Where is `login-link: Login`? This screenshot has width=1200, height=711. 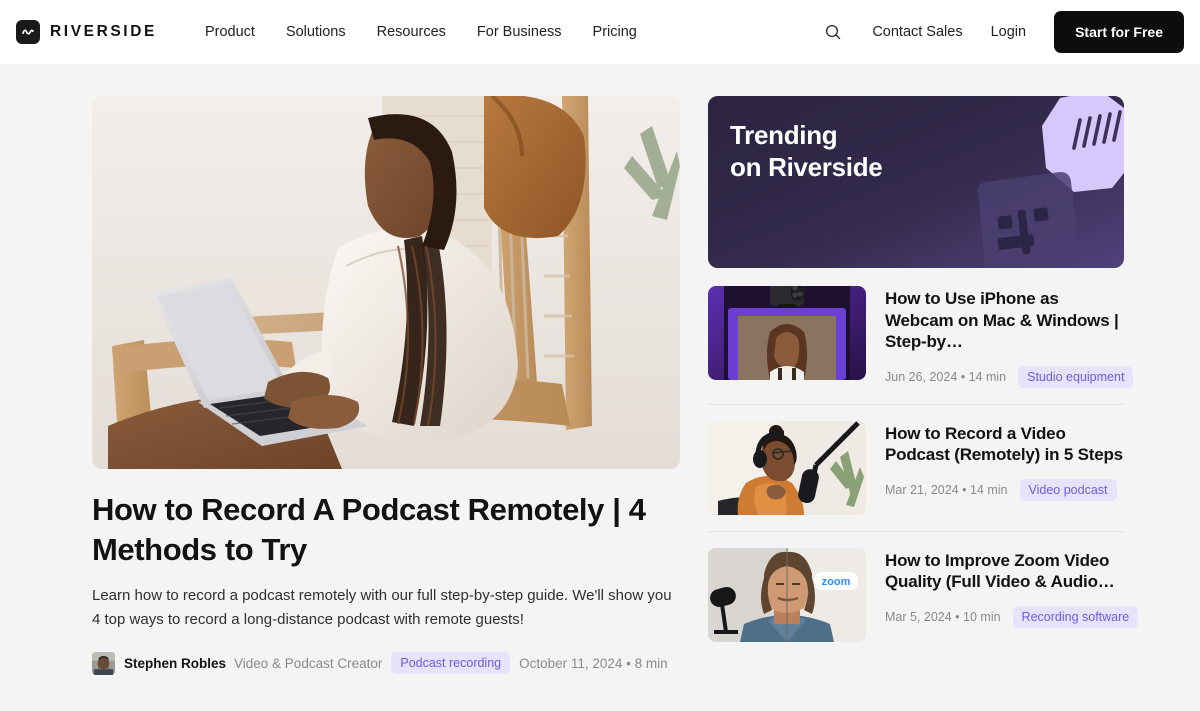
login-link: Login is located at coordinates (1008, 32).